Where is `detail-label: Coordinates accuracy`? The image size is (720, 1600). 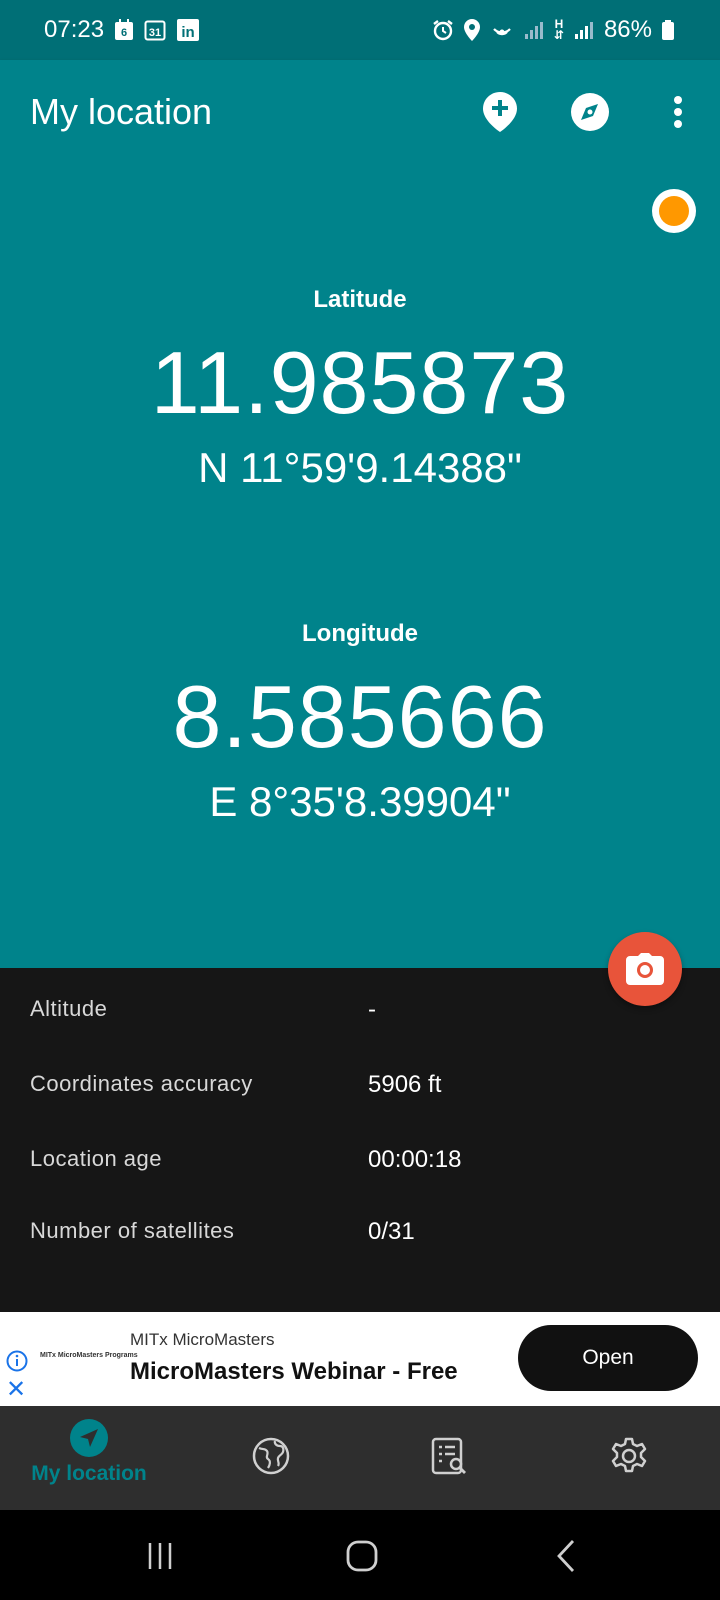 detail-label: Coordinates accuracy is located at coordinates (141, 1083).